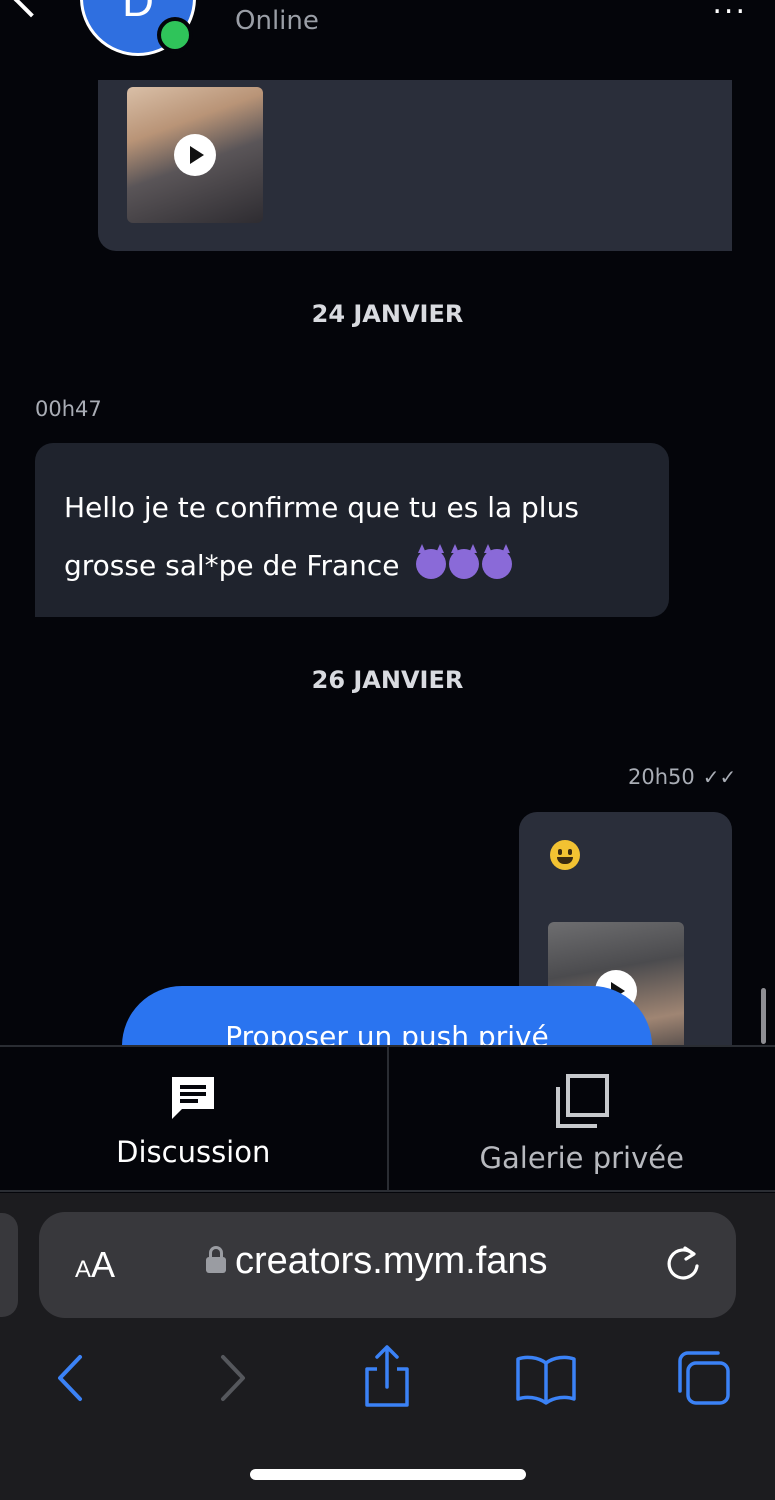 The height and width of the screenshot is (1500, 775). What do you see at coordinates (582, 1101) in the screenshot?
I see `gallery-icon` at bounding box center [582, 1101].